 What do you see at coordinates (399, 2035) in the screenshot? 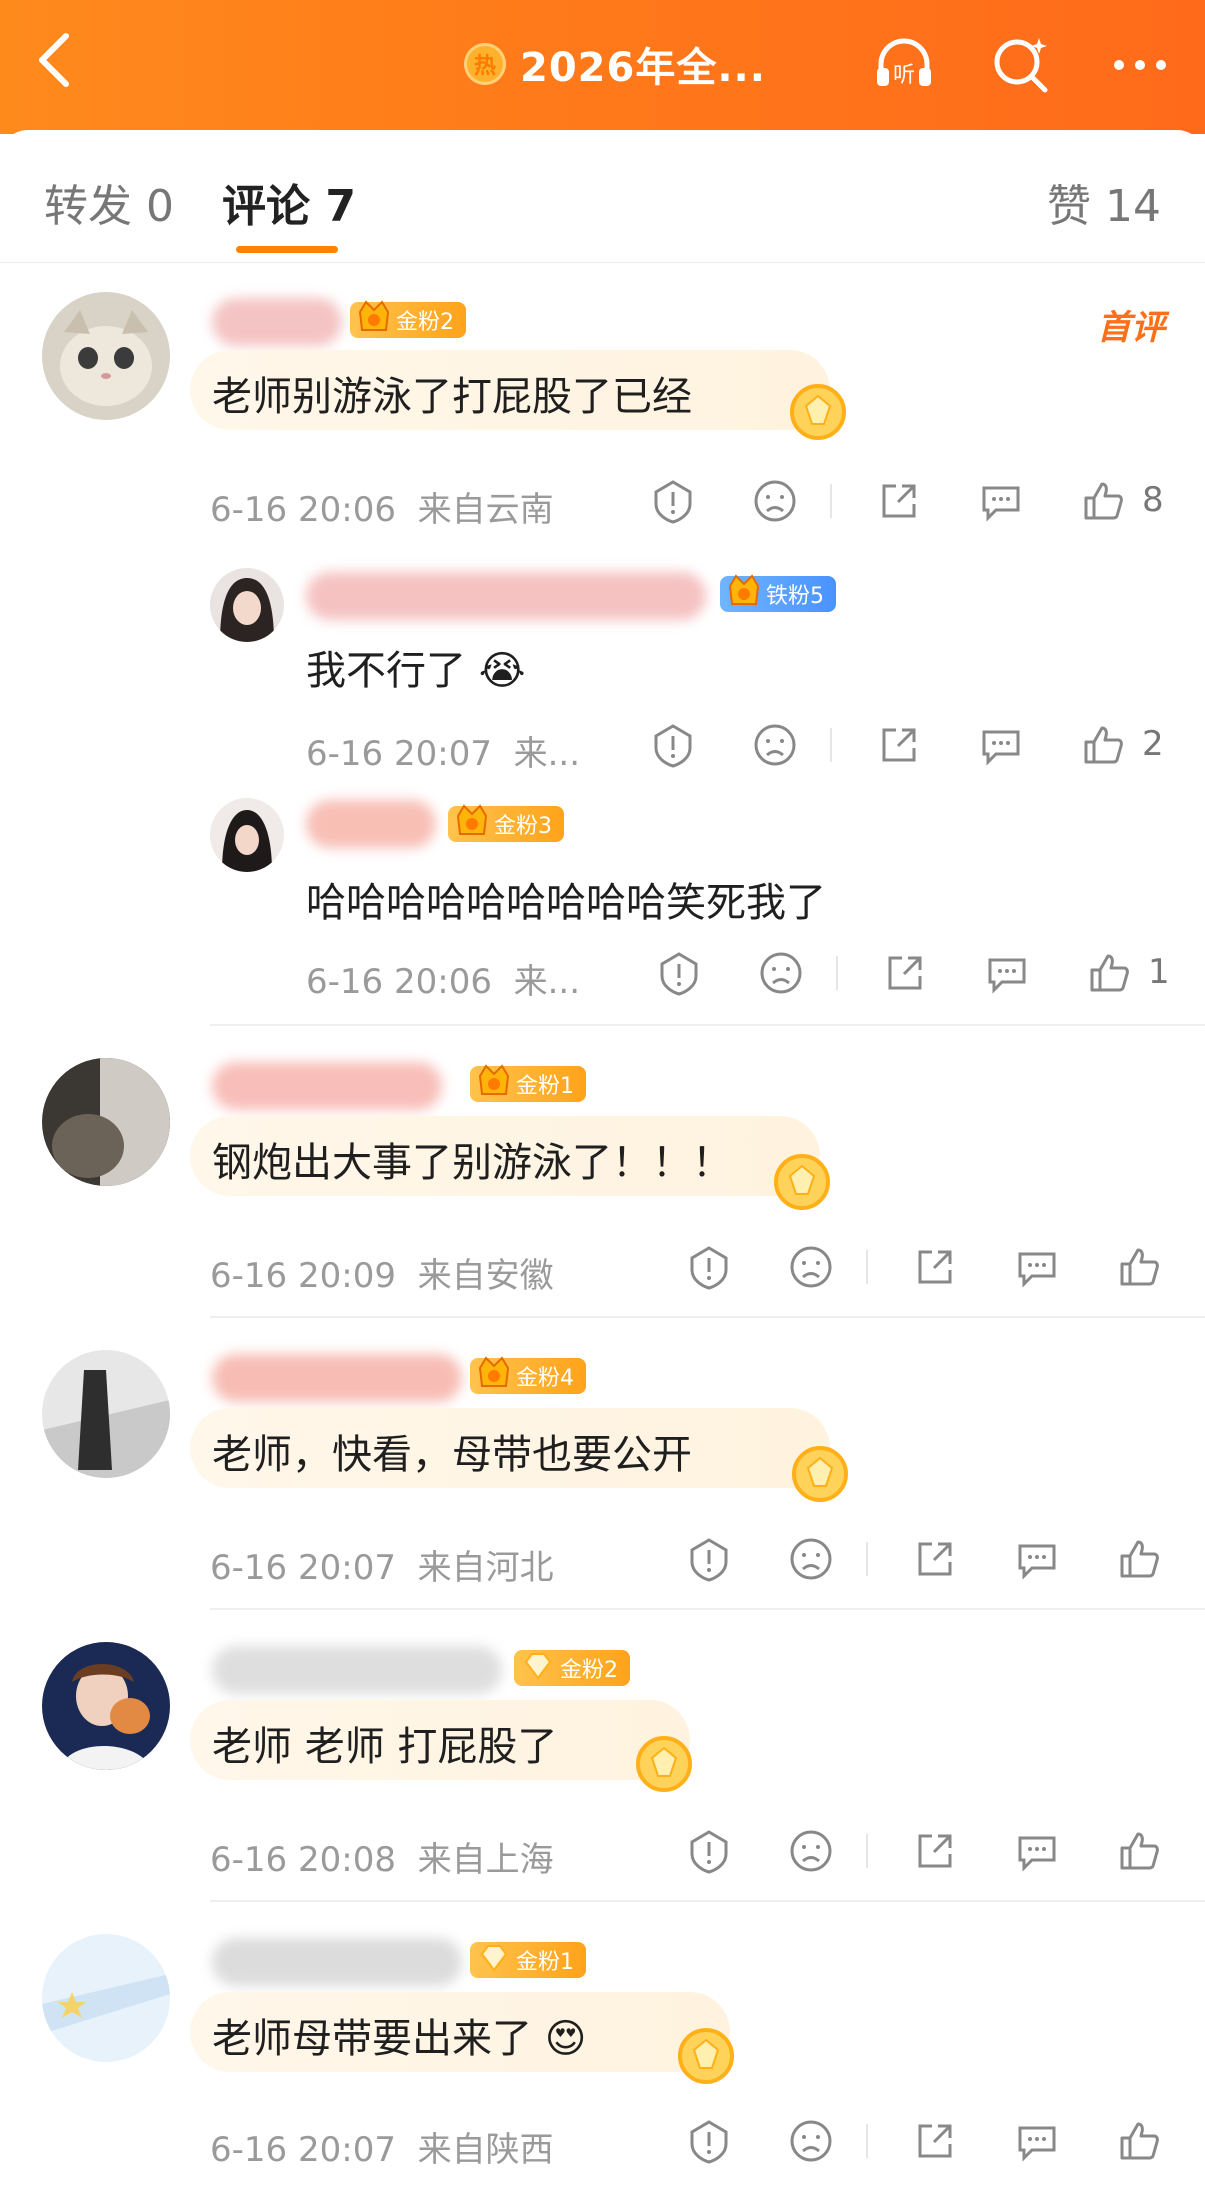
I see `comment-text: 老师母带要出来了 😍` at bounding box center [399, 2035].